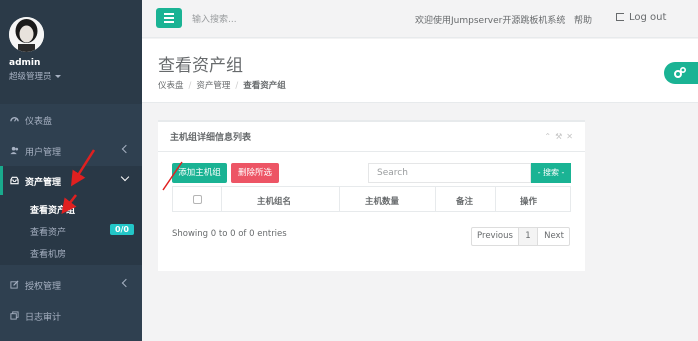  What do you see at coordinates (200, 66) in the screenshot?
I see `page-title: 查看资产组` at bounding box center [200, 66].